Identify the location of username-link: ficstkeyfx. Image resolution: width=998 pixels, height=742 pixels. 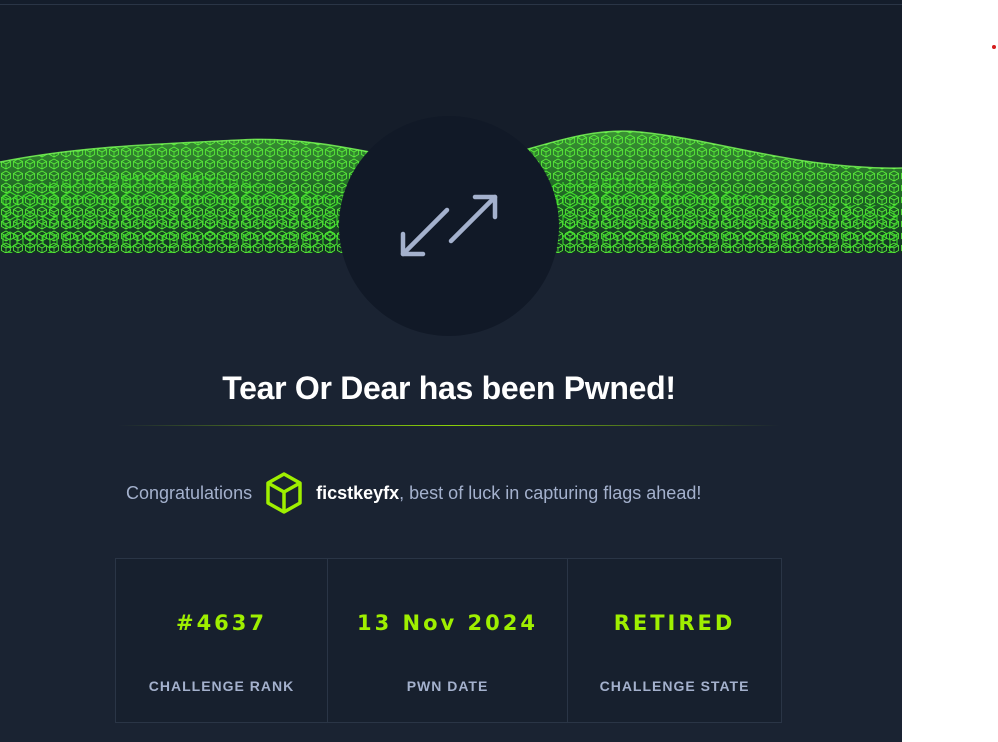
(357, 493).